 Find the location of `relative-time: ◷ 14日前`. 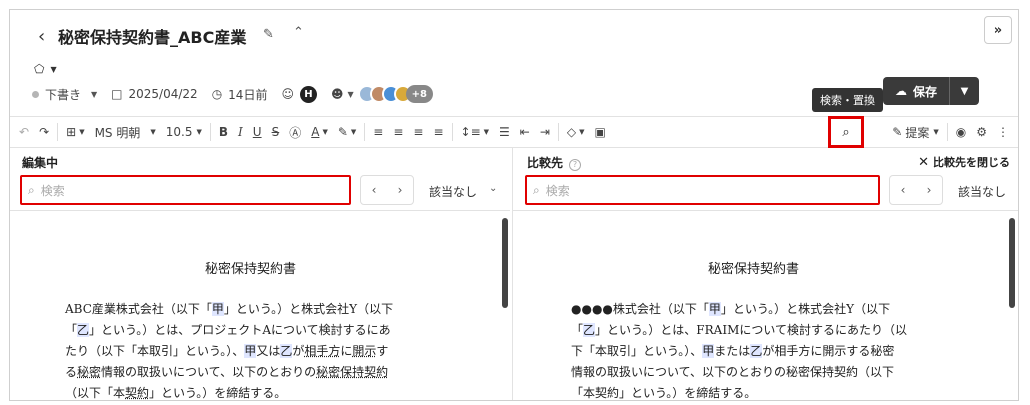

relative-time: ◷ 14日前 is located at coordinates (240, 94).